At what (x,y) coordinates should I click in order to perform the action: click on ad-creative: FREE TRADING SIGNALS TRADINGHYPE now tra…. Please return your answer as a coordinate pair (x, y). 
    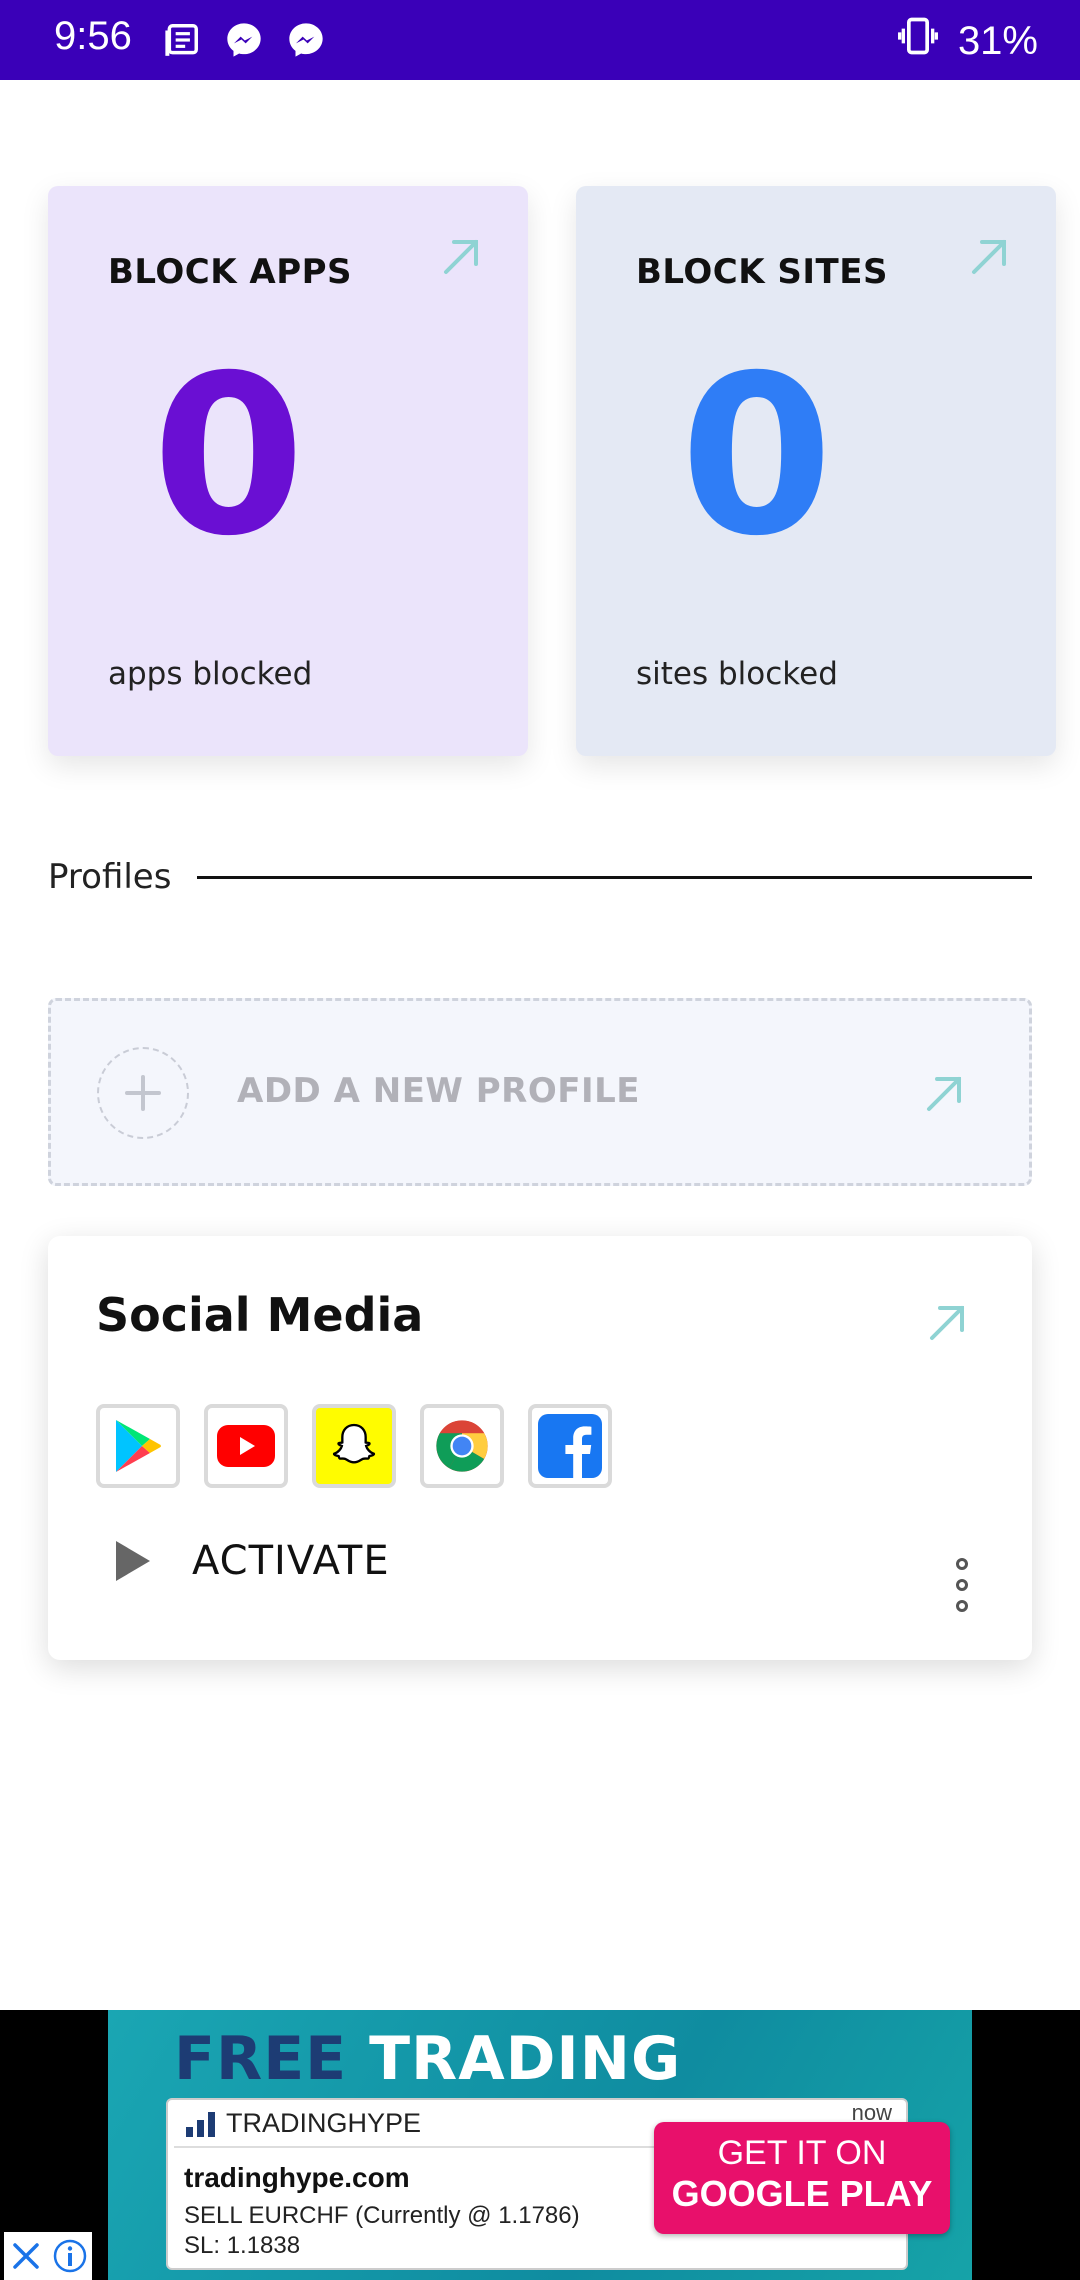
    Looking at the image, I should click on (540, 2145).